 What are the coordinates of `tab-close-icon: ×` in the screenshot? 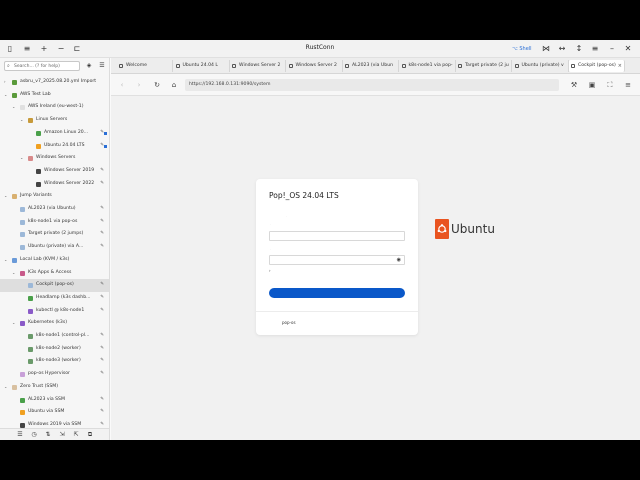 It's located at (620, 66).